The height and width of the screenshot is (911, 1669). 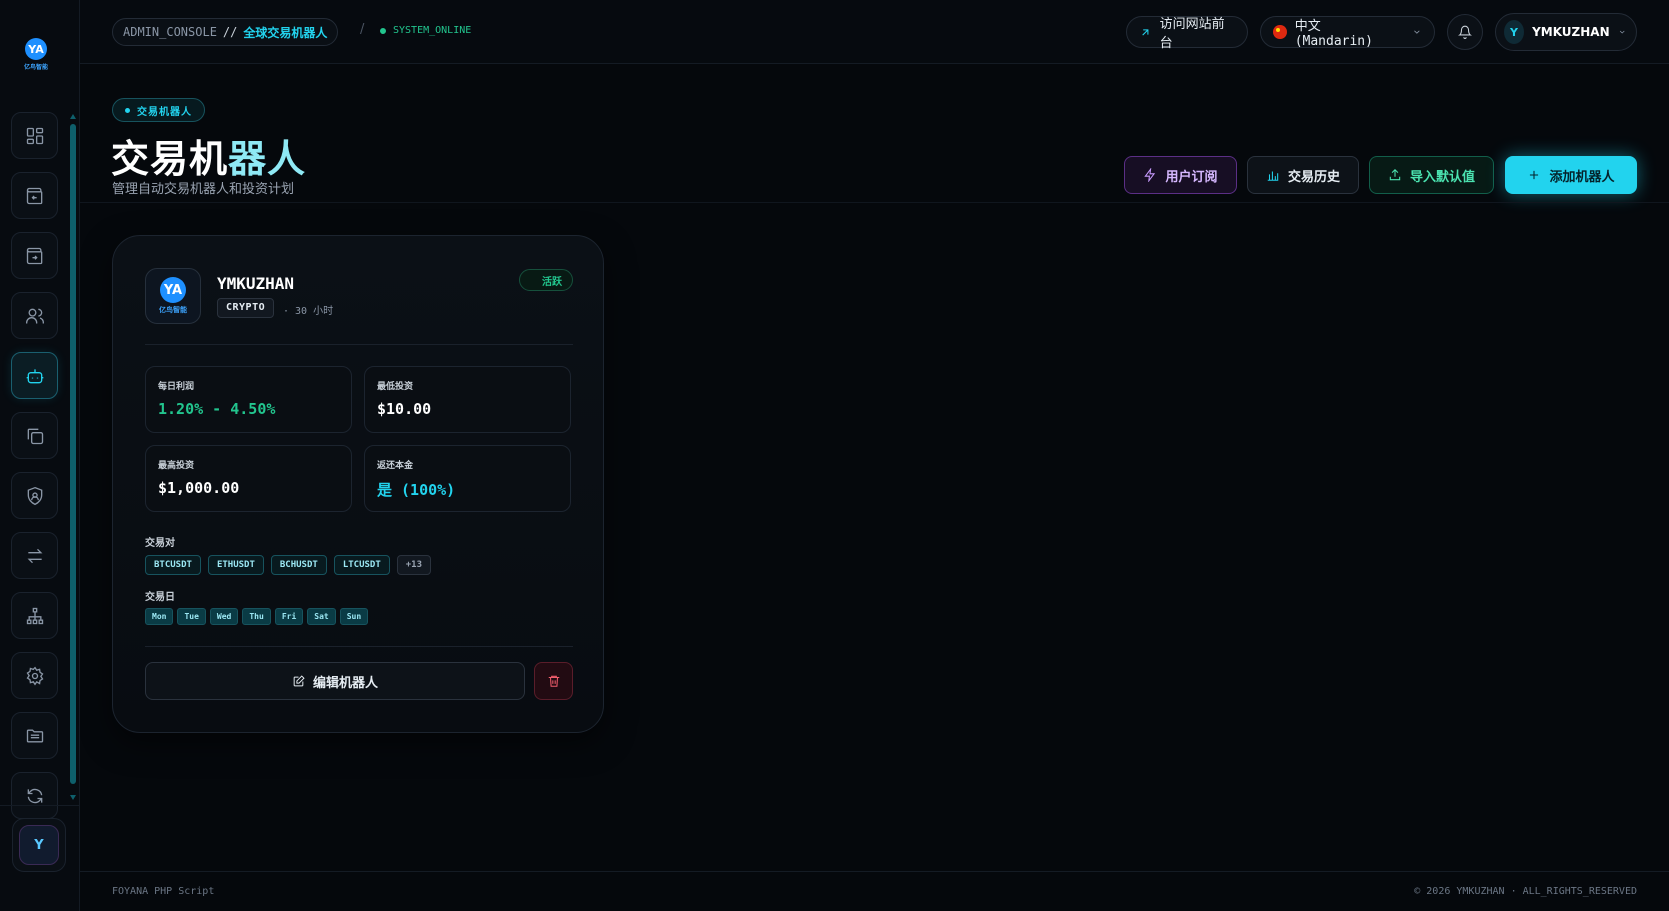 I want to click on import-defaults-label: 导入默认值, so click(x=1442, y=177).